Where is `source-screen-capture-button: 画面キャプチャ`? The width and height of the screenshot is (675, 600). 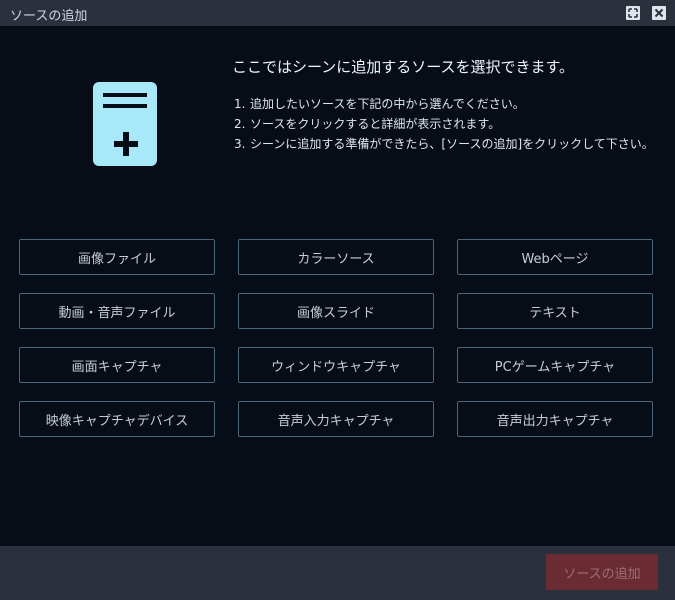 source-screen-capture-button: 画面キャプチャ is located at coordinates (117, 365).